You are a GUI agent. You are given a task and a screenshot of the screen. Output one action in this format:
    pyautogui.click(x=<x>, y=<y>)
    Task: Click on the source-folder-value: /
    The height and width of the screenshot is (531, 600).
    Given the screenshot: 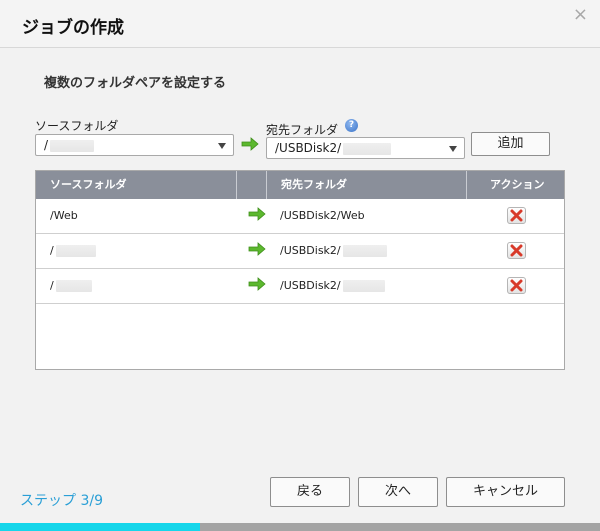 What is the action you would take?
    pyautogui.click(x=46, y=145)
    